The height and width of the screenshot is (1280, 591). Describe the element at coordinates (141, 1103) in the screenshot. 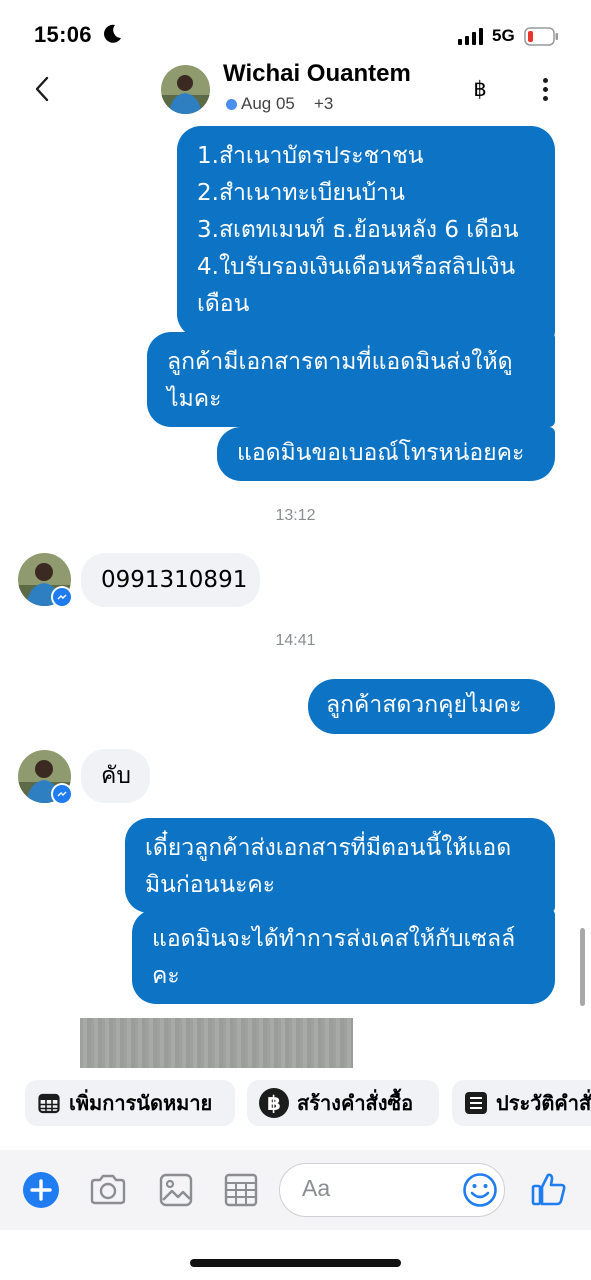

I see `chip-label: เพิ่มการนัดหมาย` at that location.